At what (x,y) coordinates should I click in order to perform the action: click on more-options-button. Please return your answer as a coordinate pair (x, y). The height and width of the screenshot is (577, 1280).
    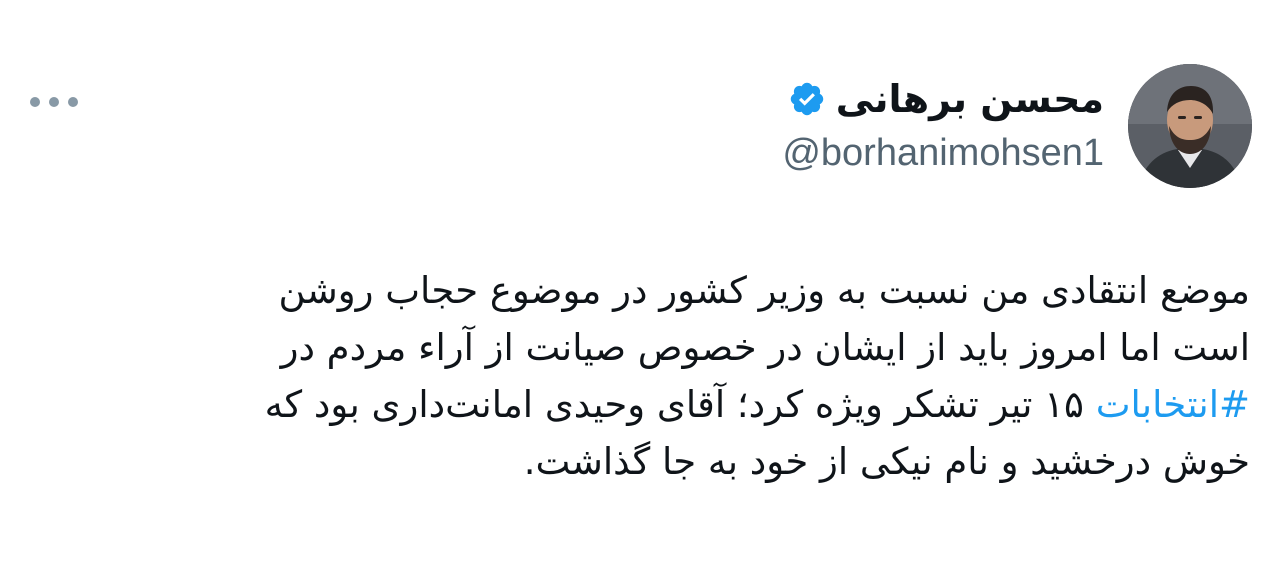
    Looking at the image, I should click on (54, 102).